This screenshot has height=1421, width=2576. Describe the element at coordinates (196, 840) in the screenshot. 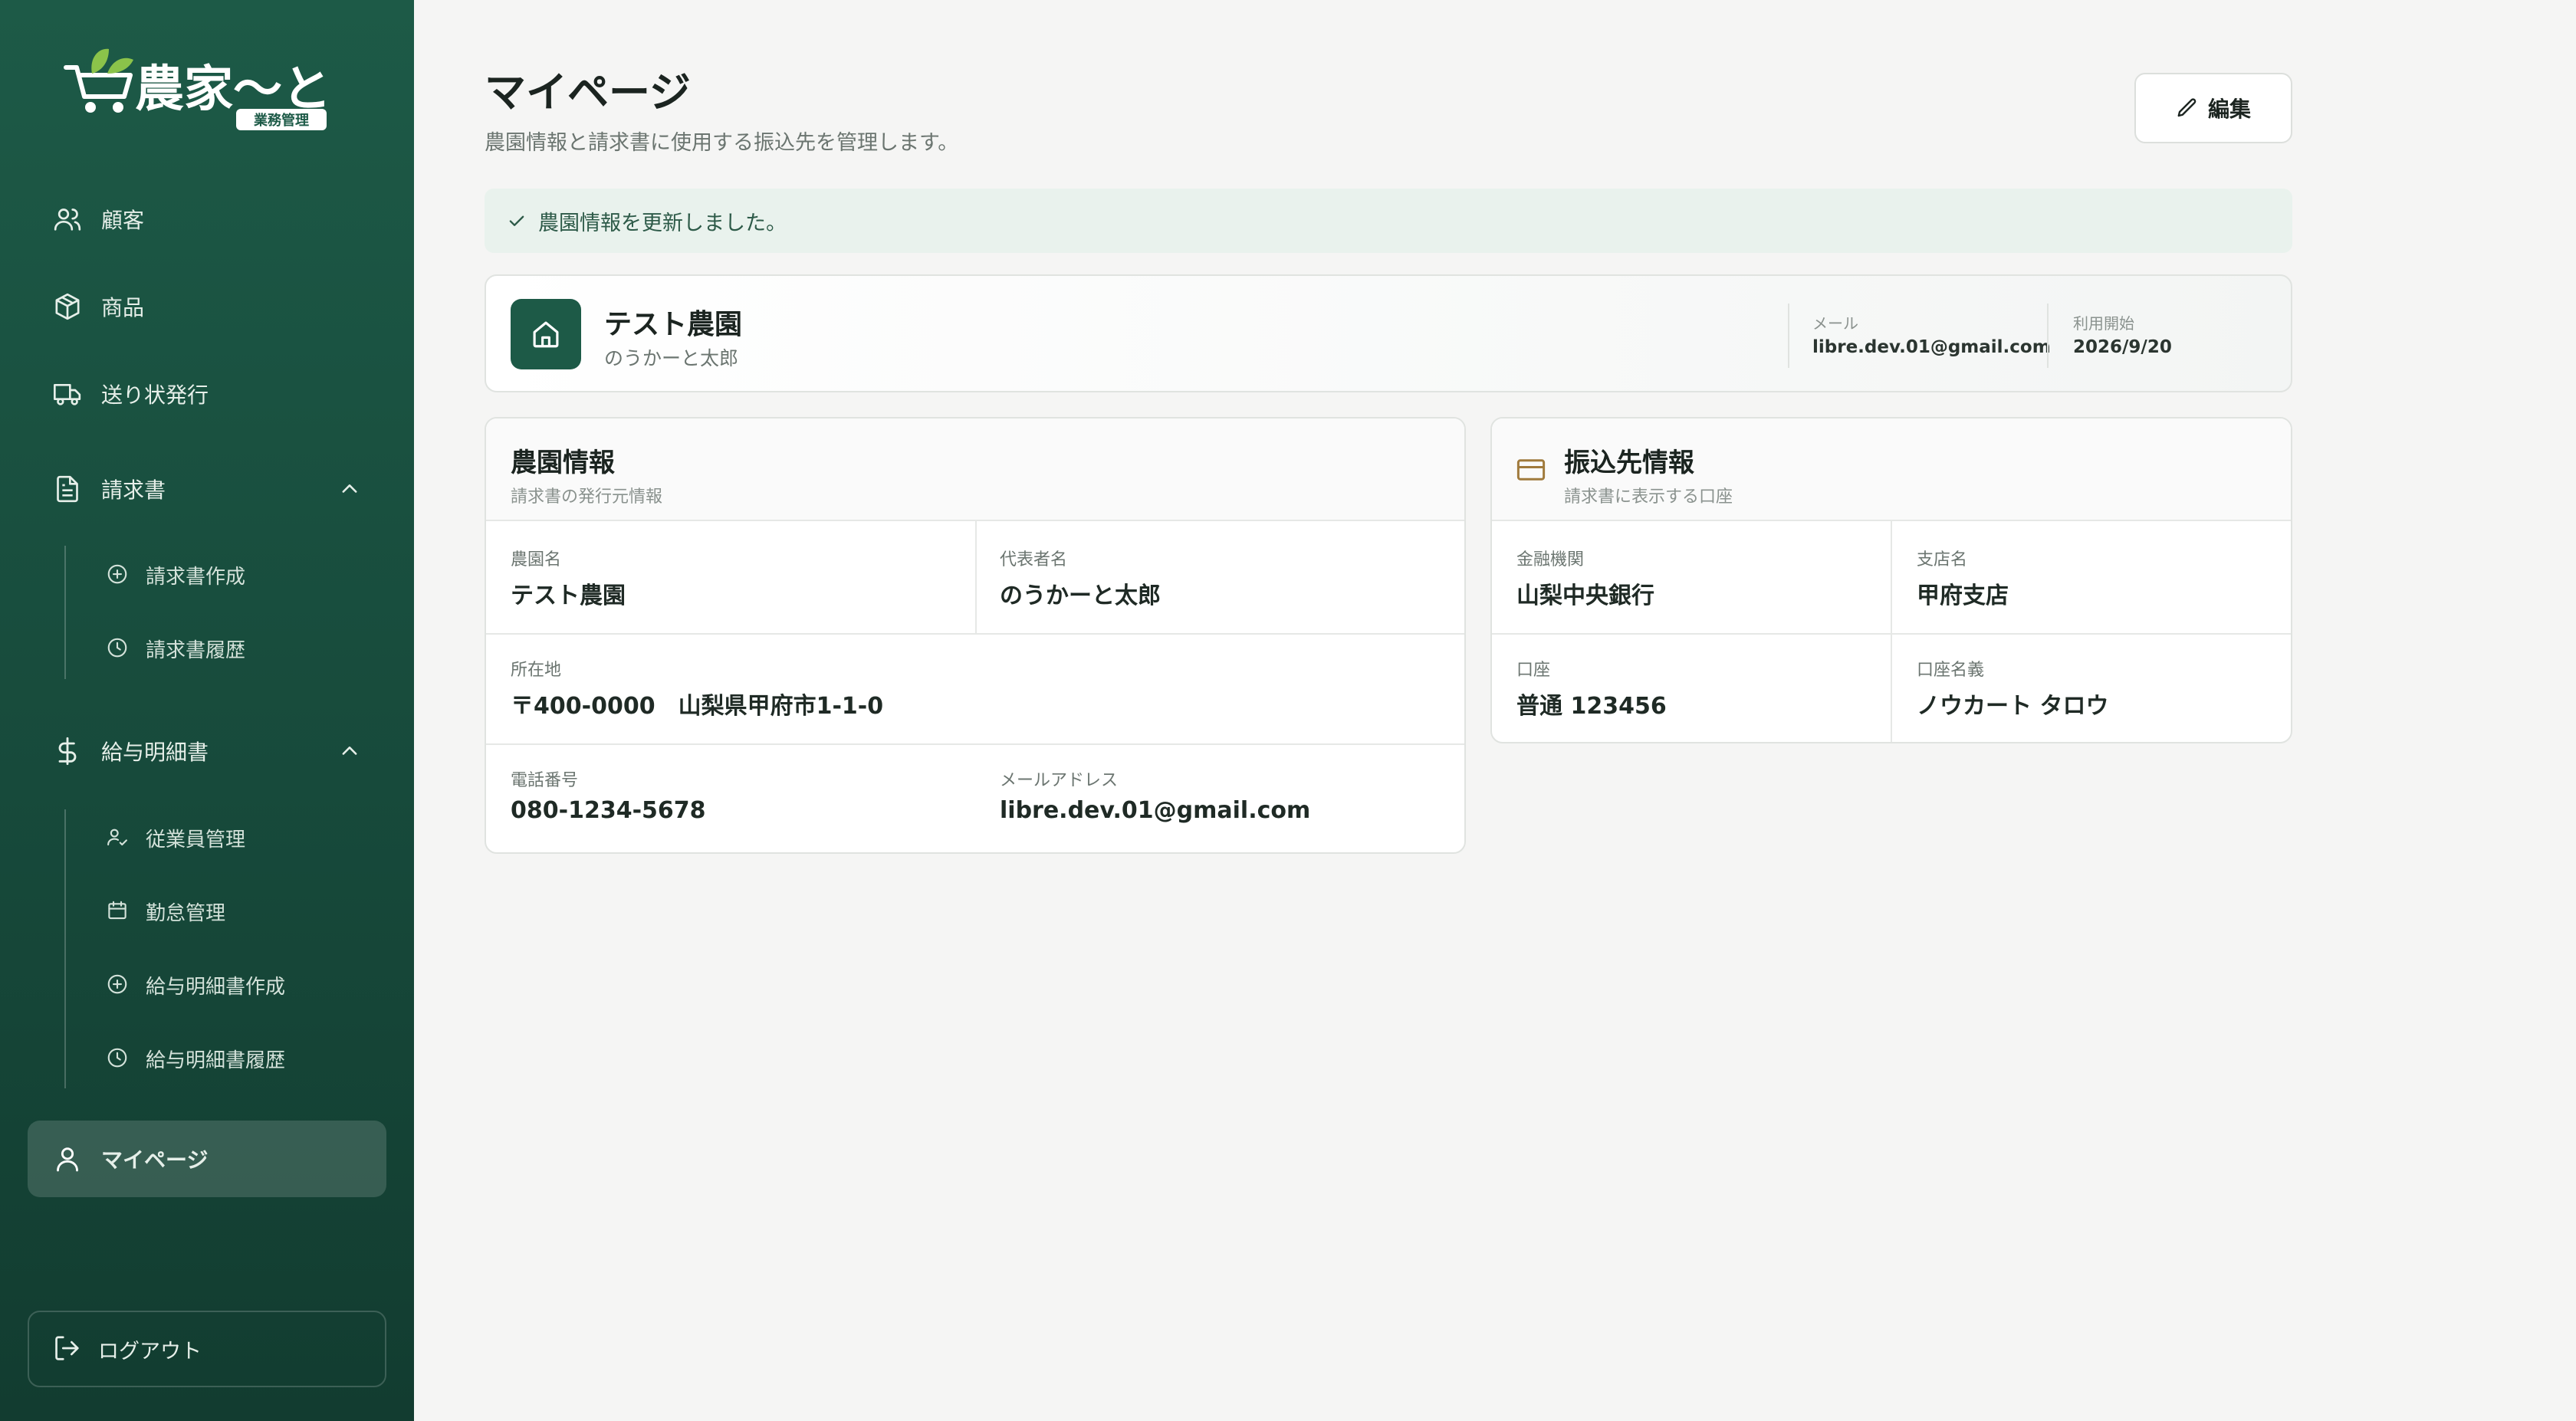

I see `sidebar-item-label: 従業員管理` at that location.